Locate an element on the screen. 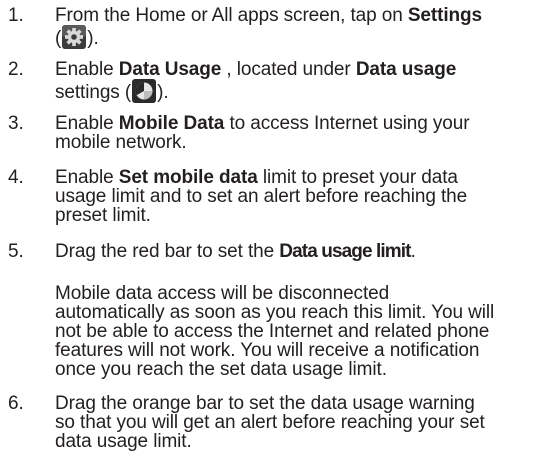 This screenshot has width=546, height=465. step-line: ( ). is located at coordinates (268, 37).